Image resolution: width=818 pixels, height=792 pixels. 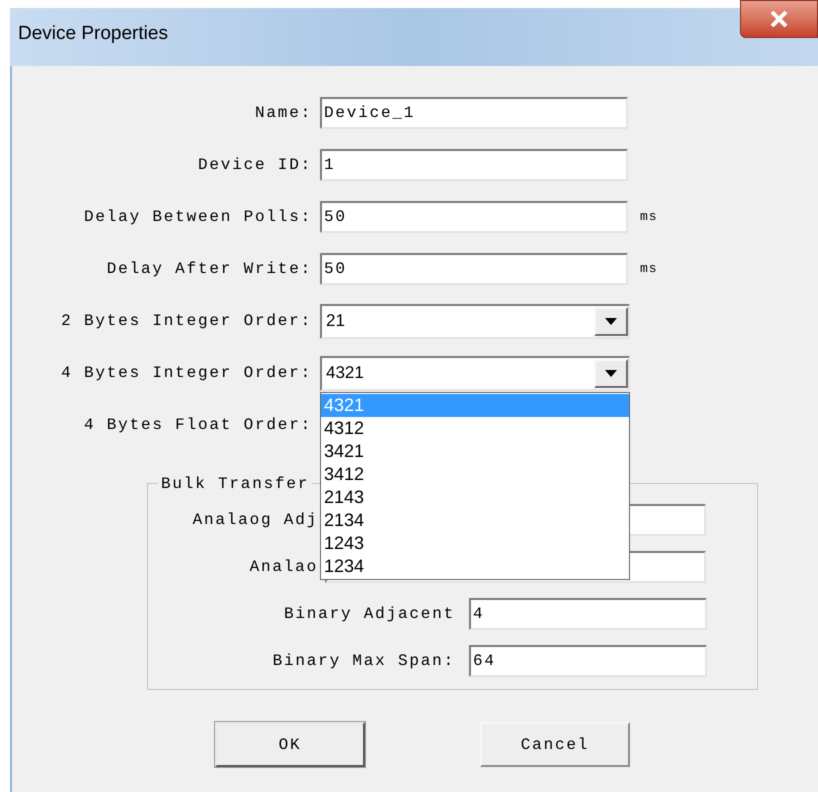 I want to click on text-field: 4, so click(x=588, y=614).